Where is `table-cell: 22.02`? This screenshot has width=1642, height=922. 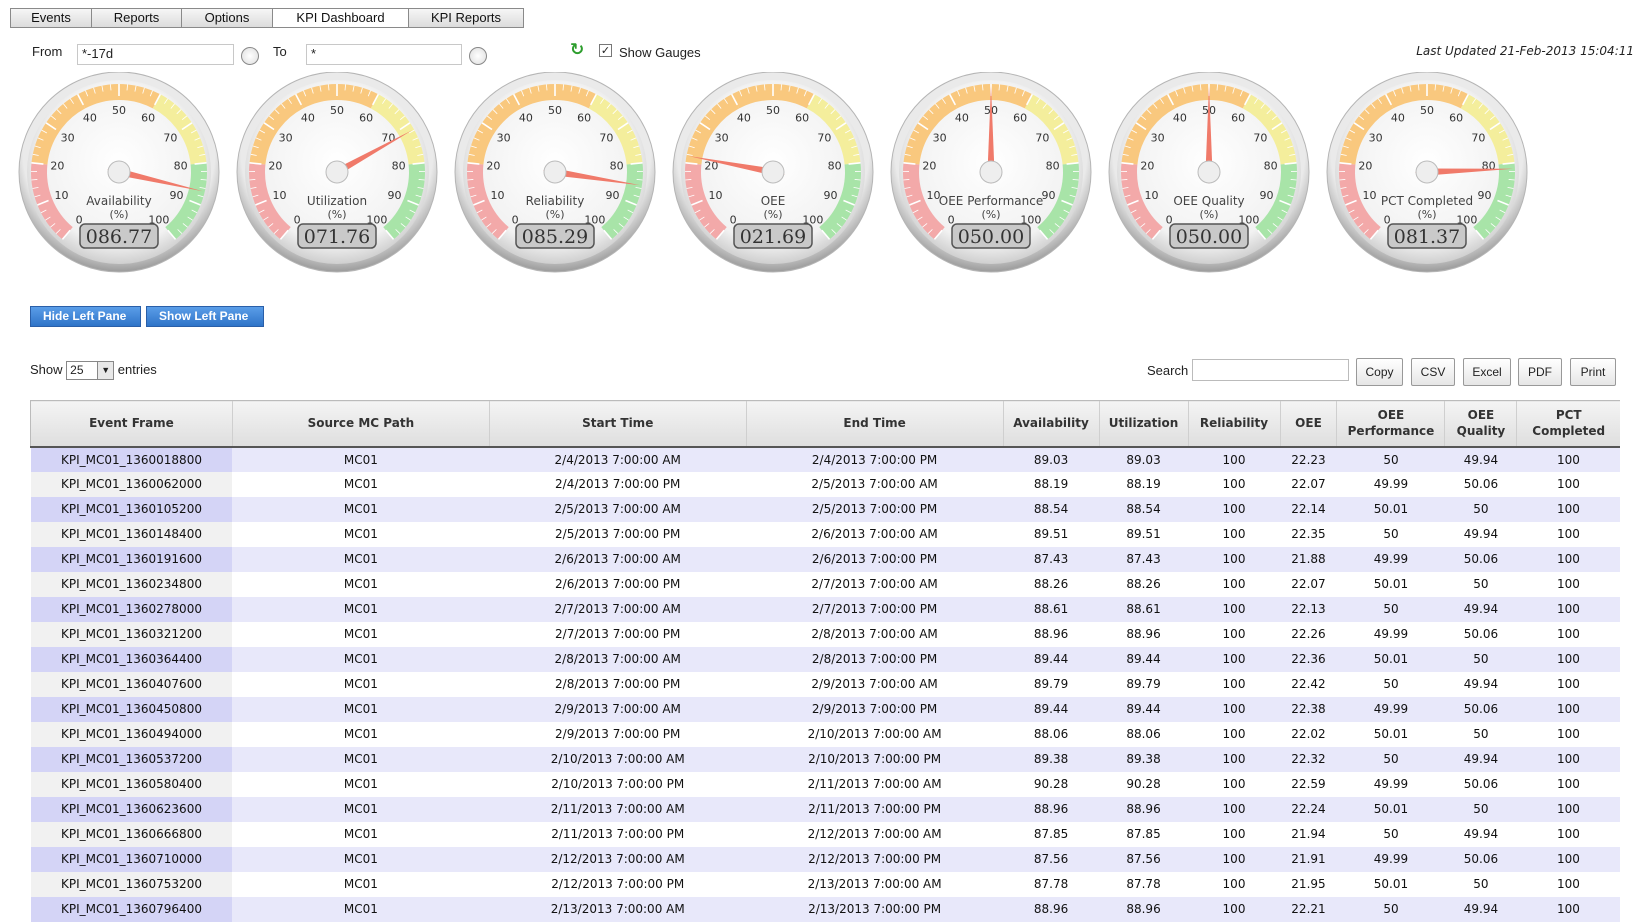
table-cell: 22.02 is located at coordinates (1308, 734).